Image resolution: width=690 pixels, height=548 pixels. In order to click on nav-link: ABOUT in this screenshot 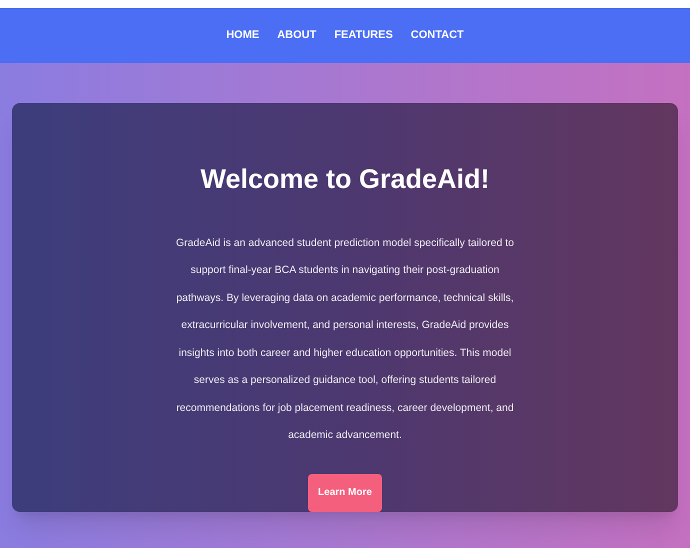, I will do `click(296, 35)`.